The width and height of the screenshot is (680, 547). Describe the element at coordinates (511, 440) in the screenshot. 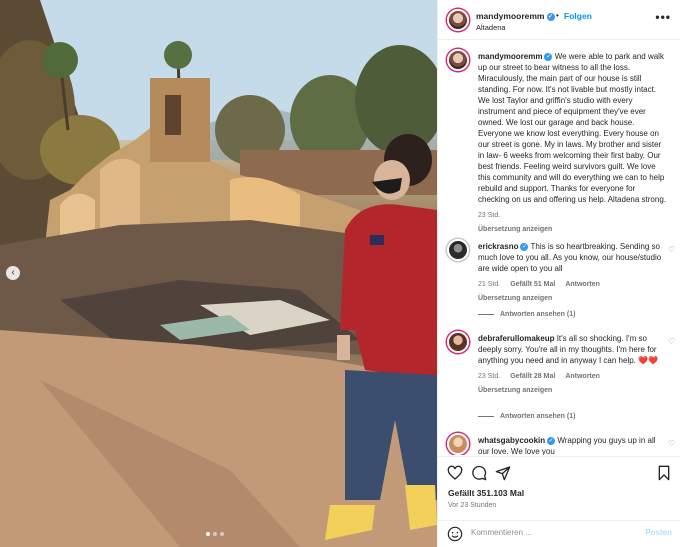

I see `comment-username: whatsgabycookin` at that location.